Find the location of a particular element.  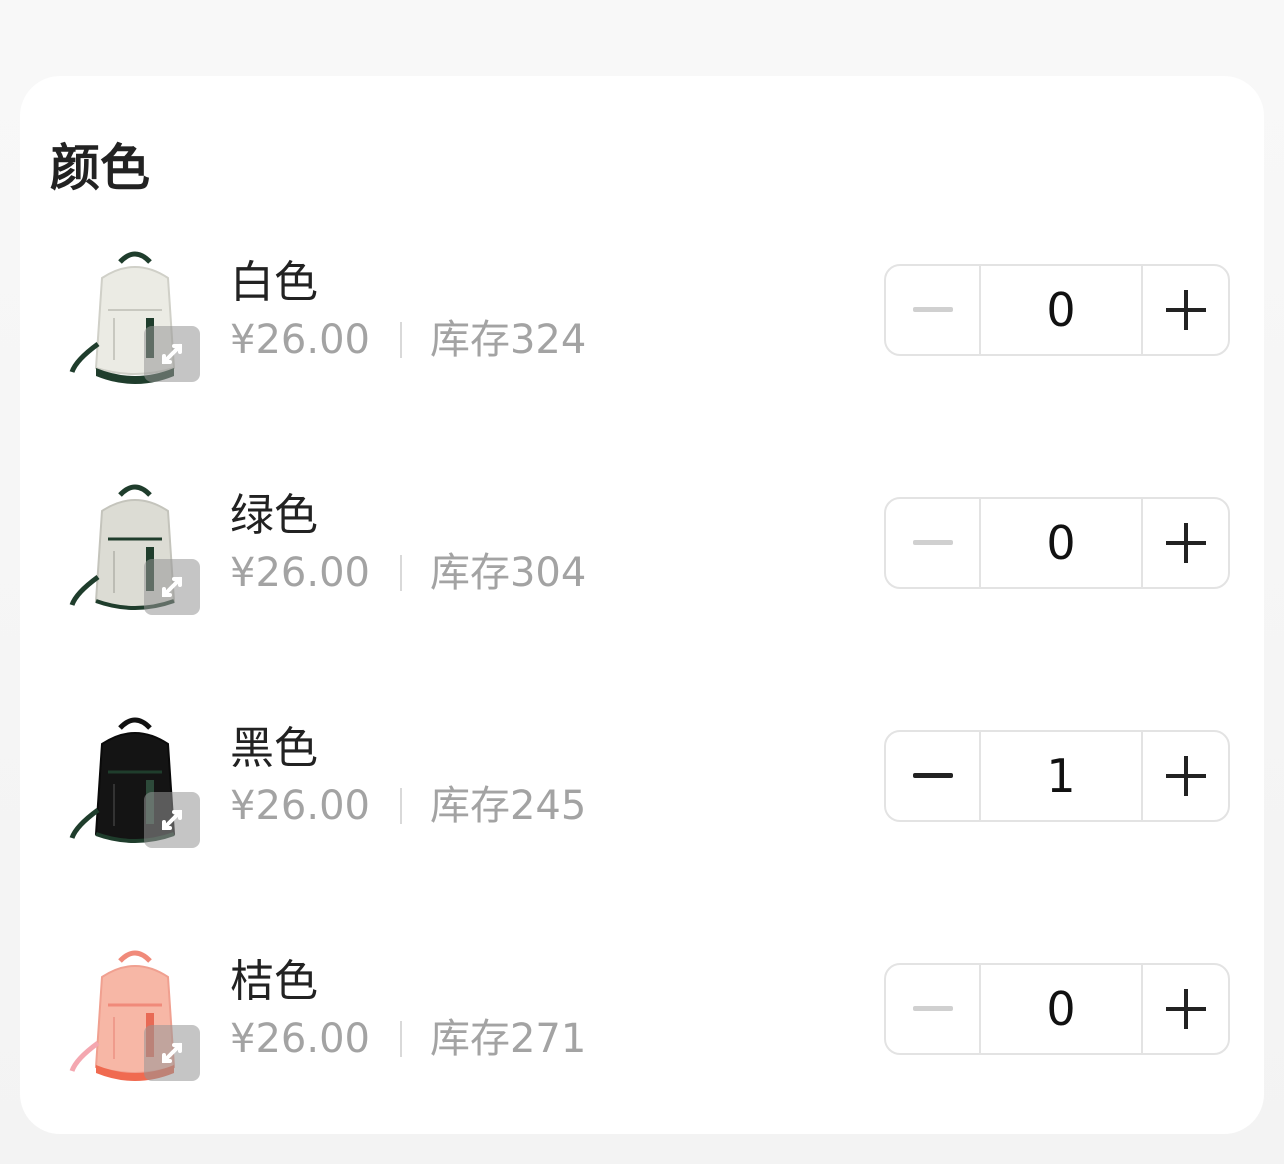

variant-name: 桔色 is located at coordinates (274, 981).